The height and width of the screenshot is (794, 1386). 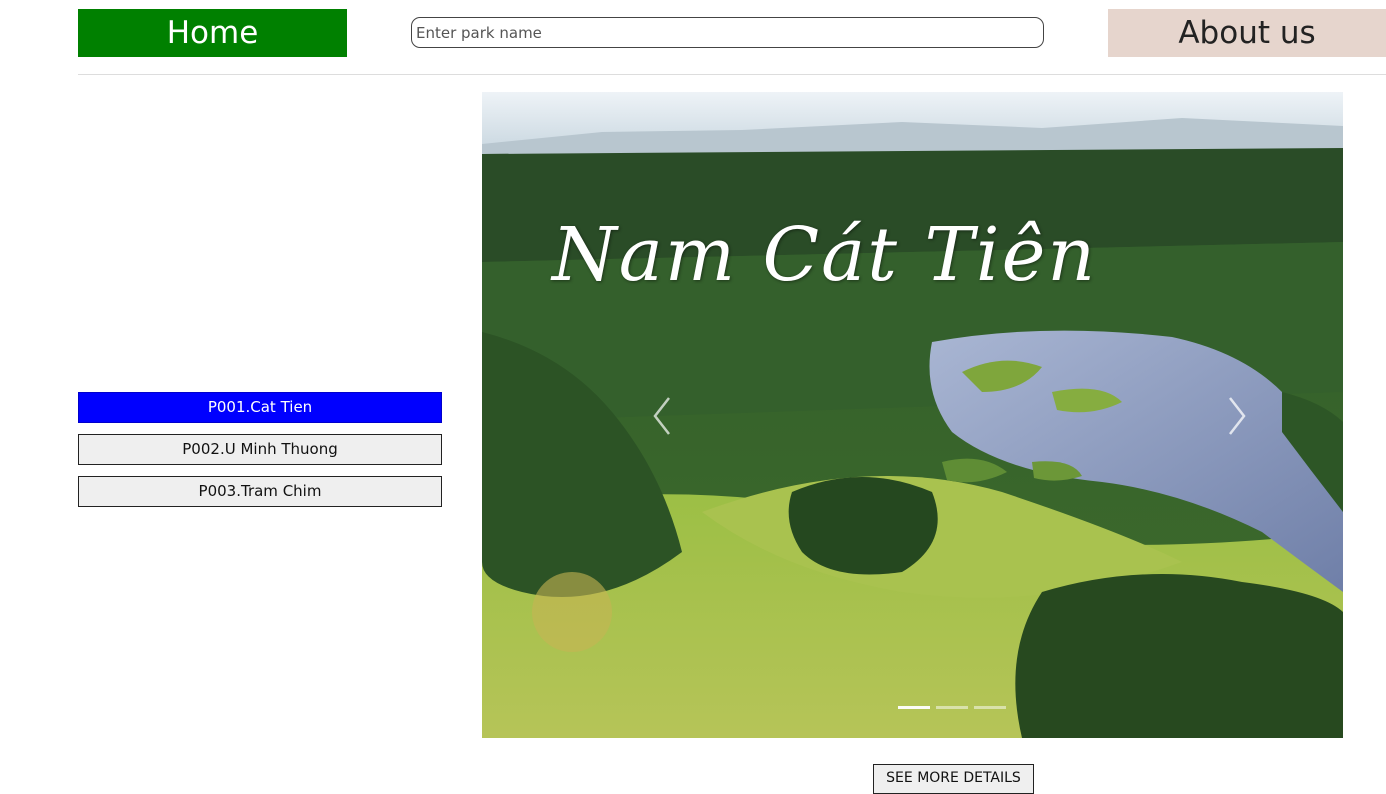 I want to click on slide-title: Nam Cát Tiên, so click(x=825, y=255).